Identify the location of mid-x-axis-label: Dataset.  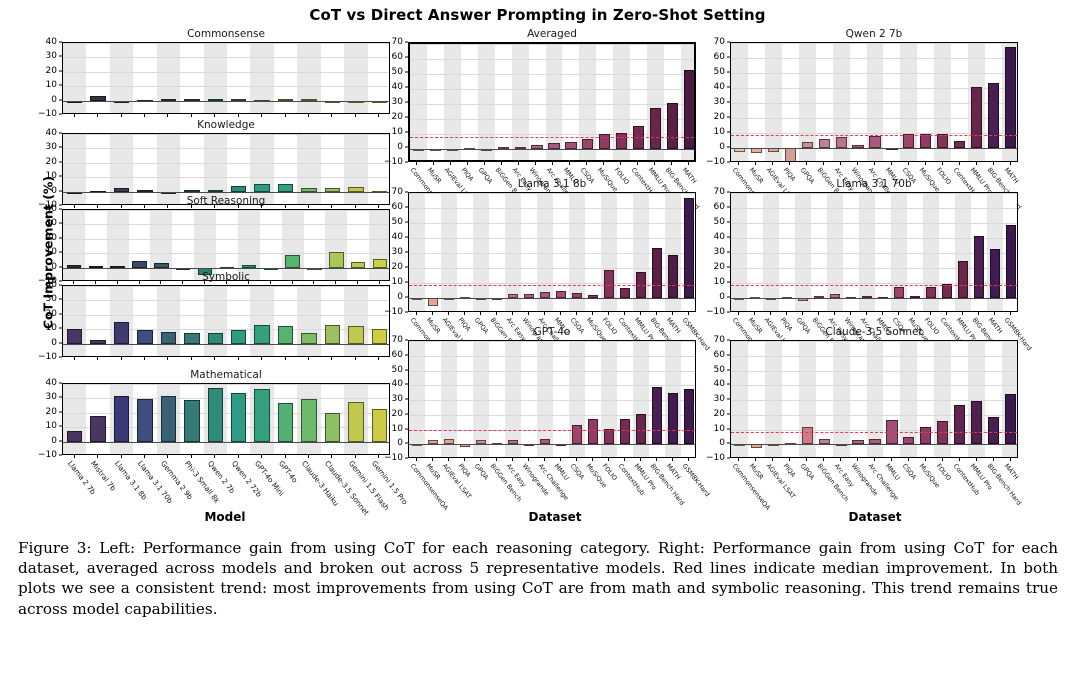
(555, 517).